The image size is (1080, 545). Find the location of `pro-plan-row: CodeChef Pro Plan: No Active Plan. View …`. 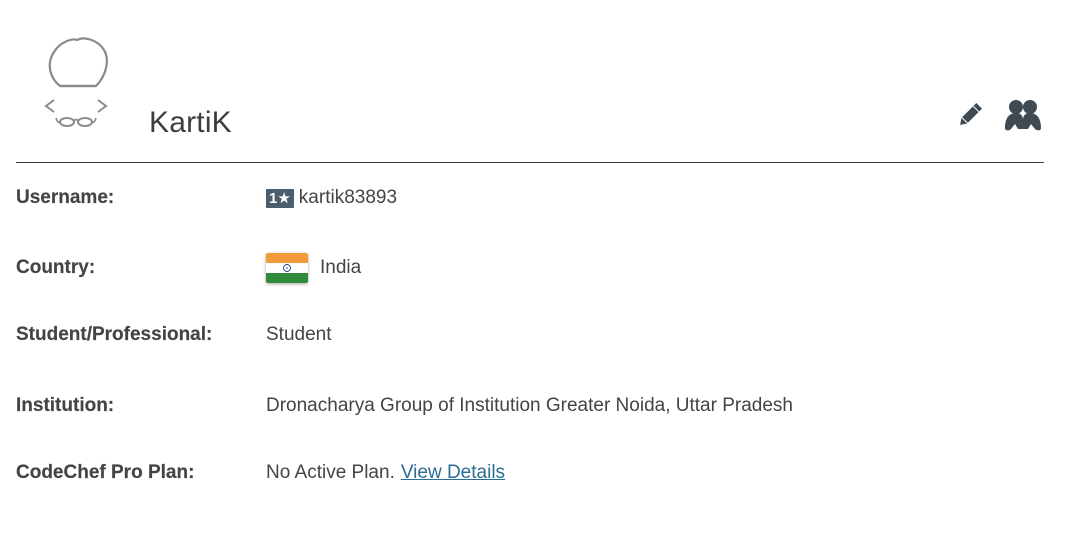

pro-plan-row: CodeChef Pro Plan: No Active Plan. View … is located at coordinates (536, 473).